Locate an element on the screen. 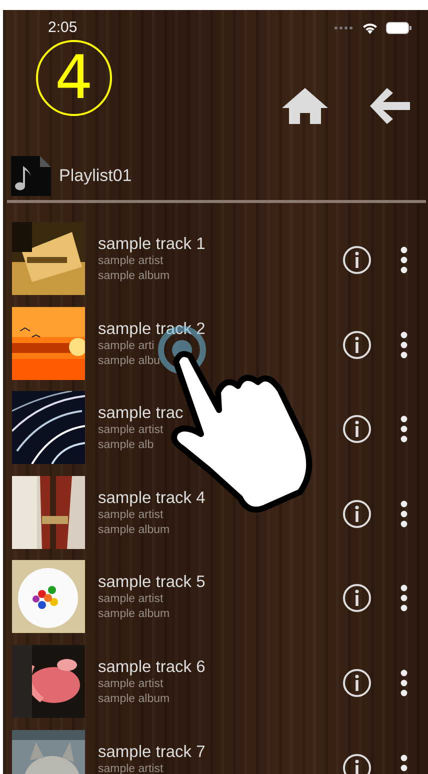 The image size is (428, 774). track-artist: sample arti is located at coordinates (126, 346).